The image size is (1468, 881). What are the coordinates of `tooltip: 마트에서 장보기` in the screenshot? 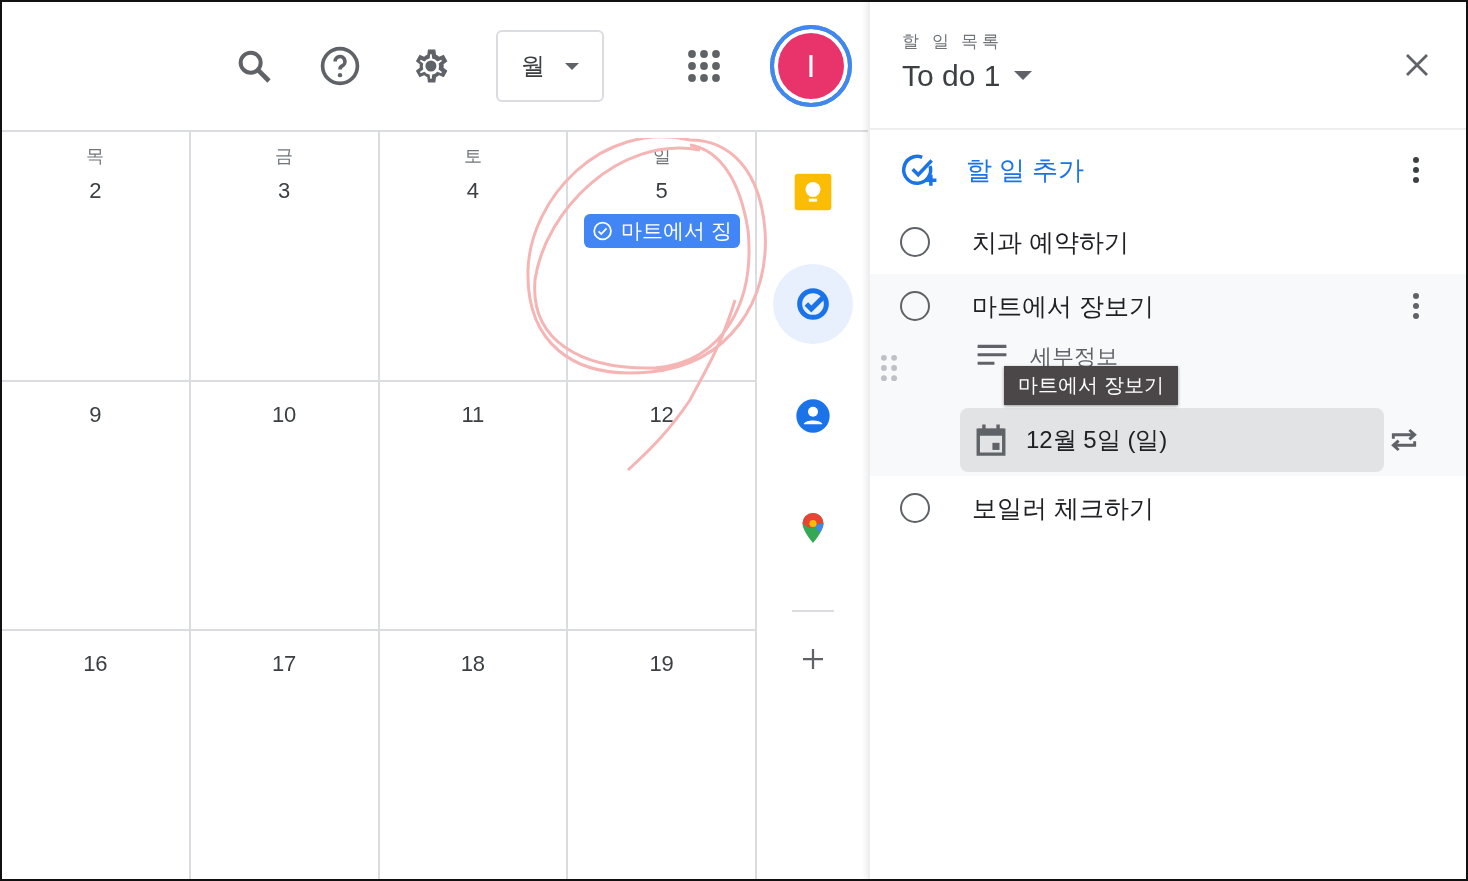 It's located at (1091, 385).